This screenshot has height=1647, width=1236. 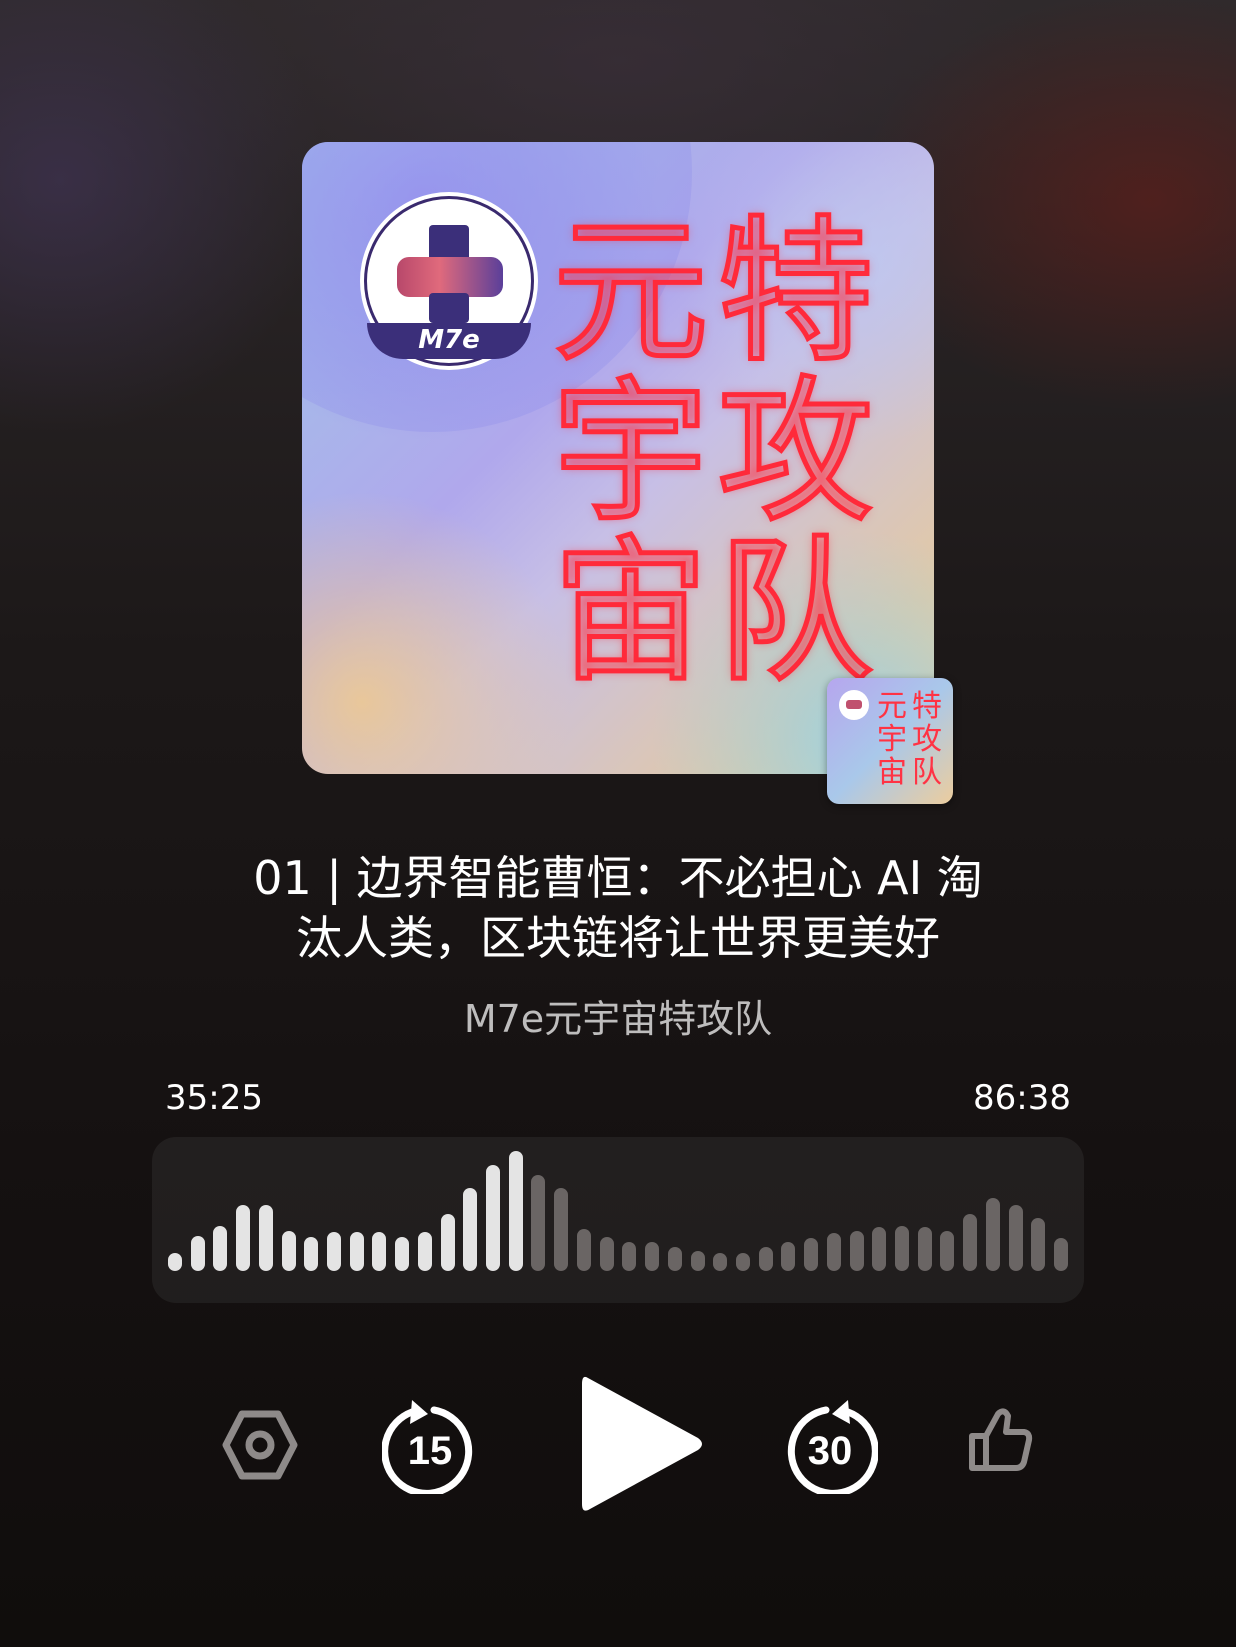 What do you see at coordinates (618, 1220) in the screenshot?
I see `waveform-scrubber` at bounding box center [618, 1220].